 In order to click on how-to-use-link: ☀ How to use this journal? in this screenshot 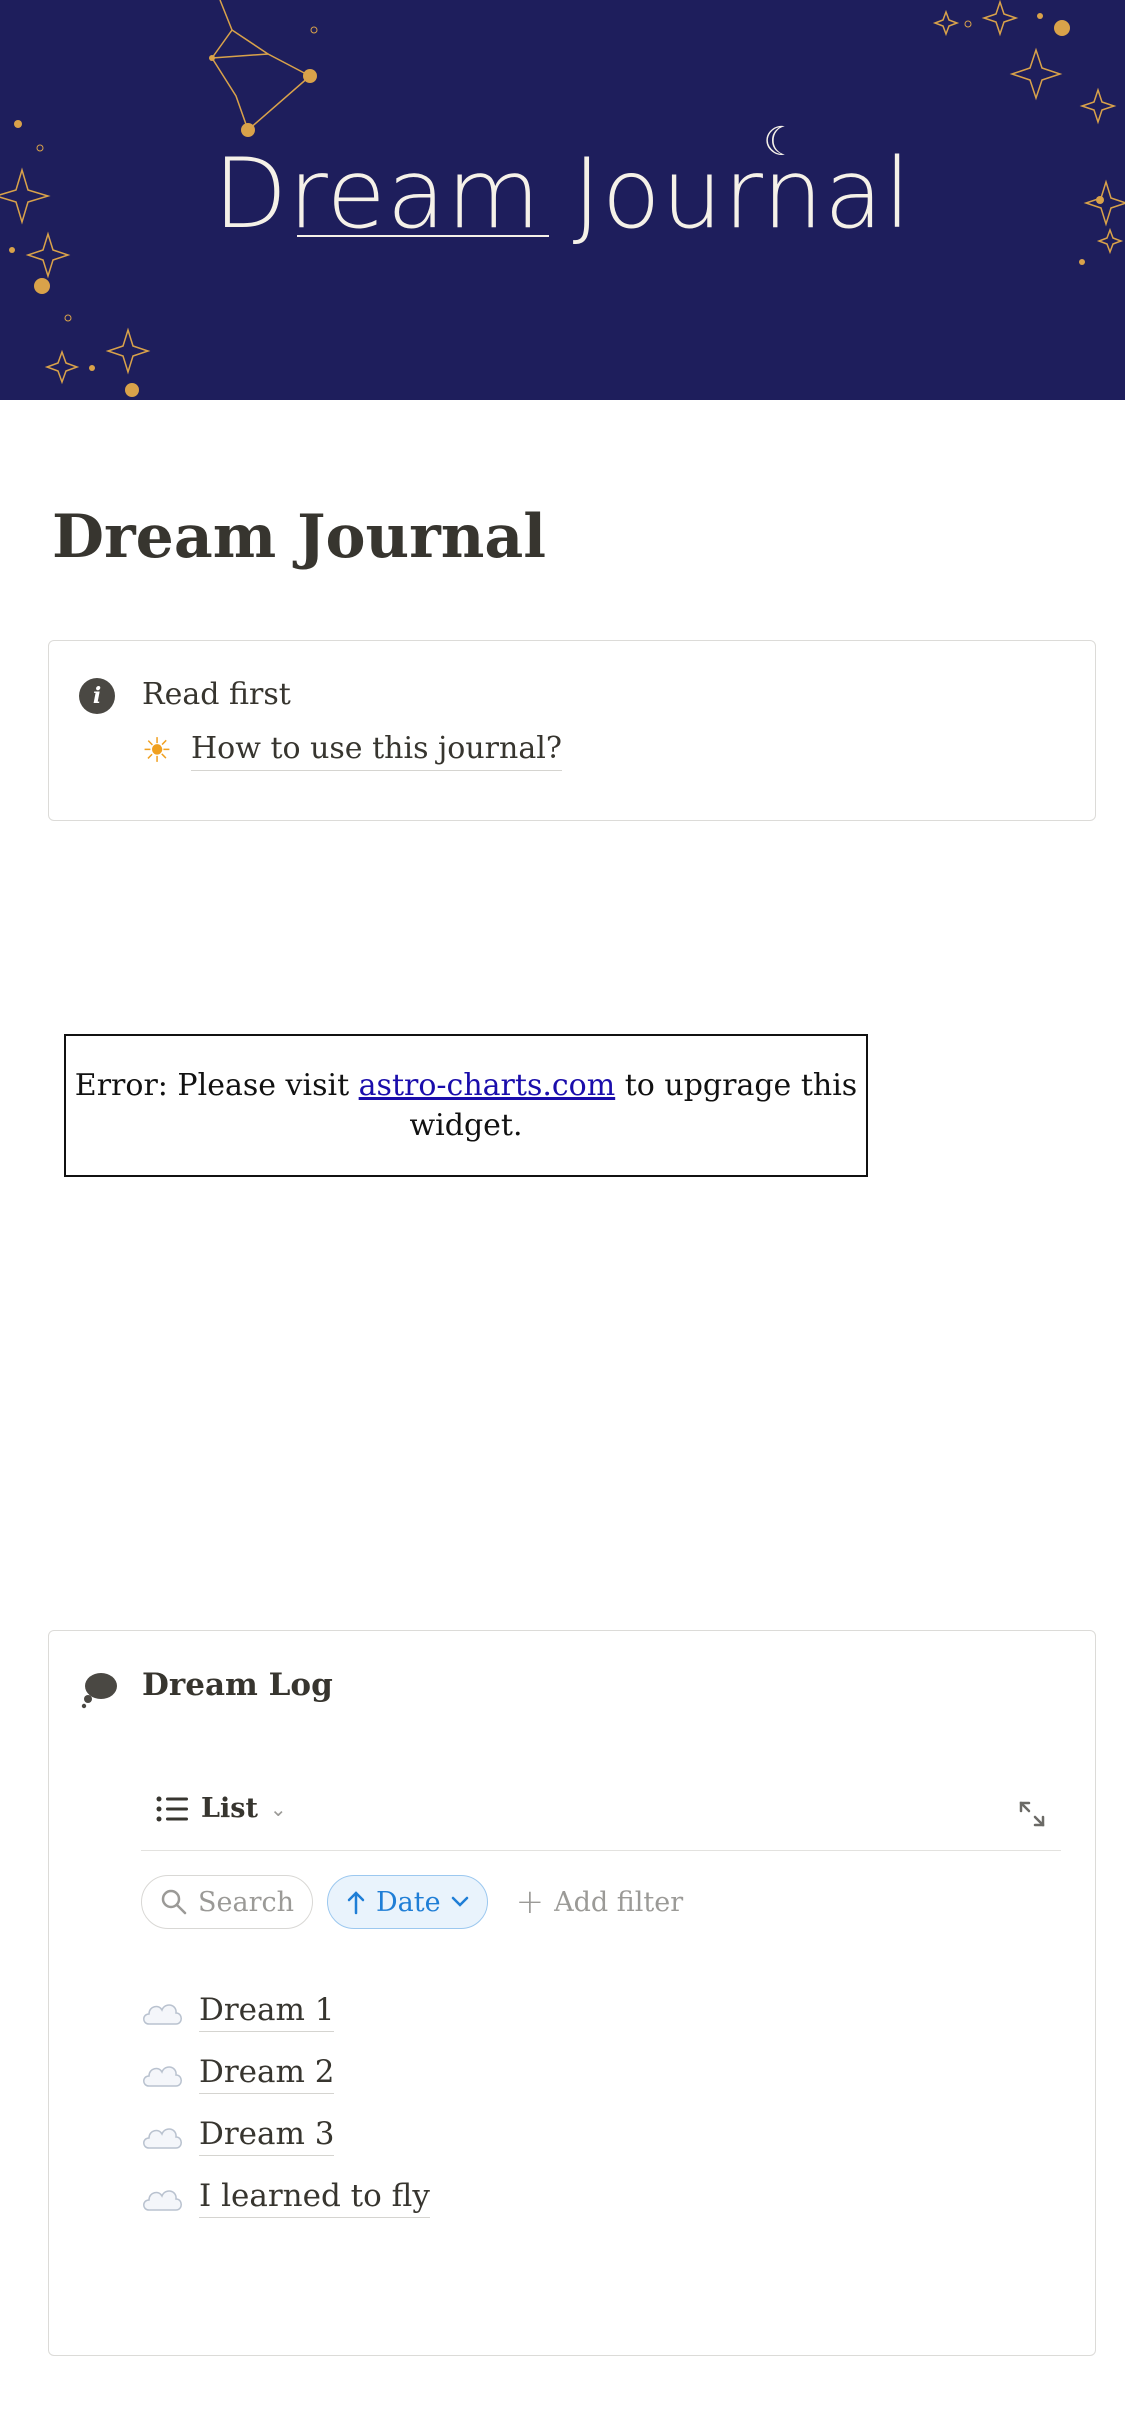, I will do `click(349, 751)`.